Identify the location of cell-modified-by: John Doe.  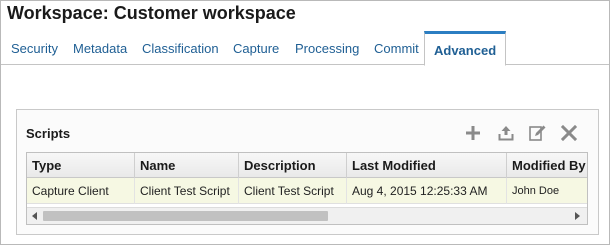
(547, 191).